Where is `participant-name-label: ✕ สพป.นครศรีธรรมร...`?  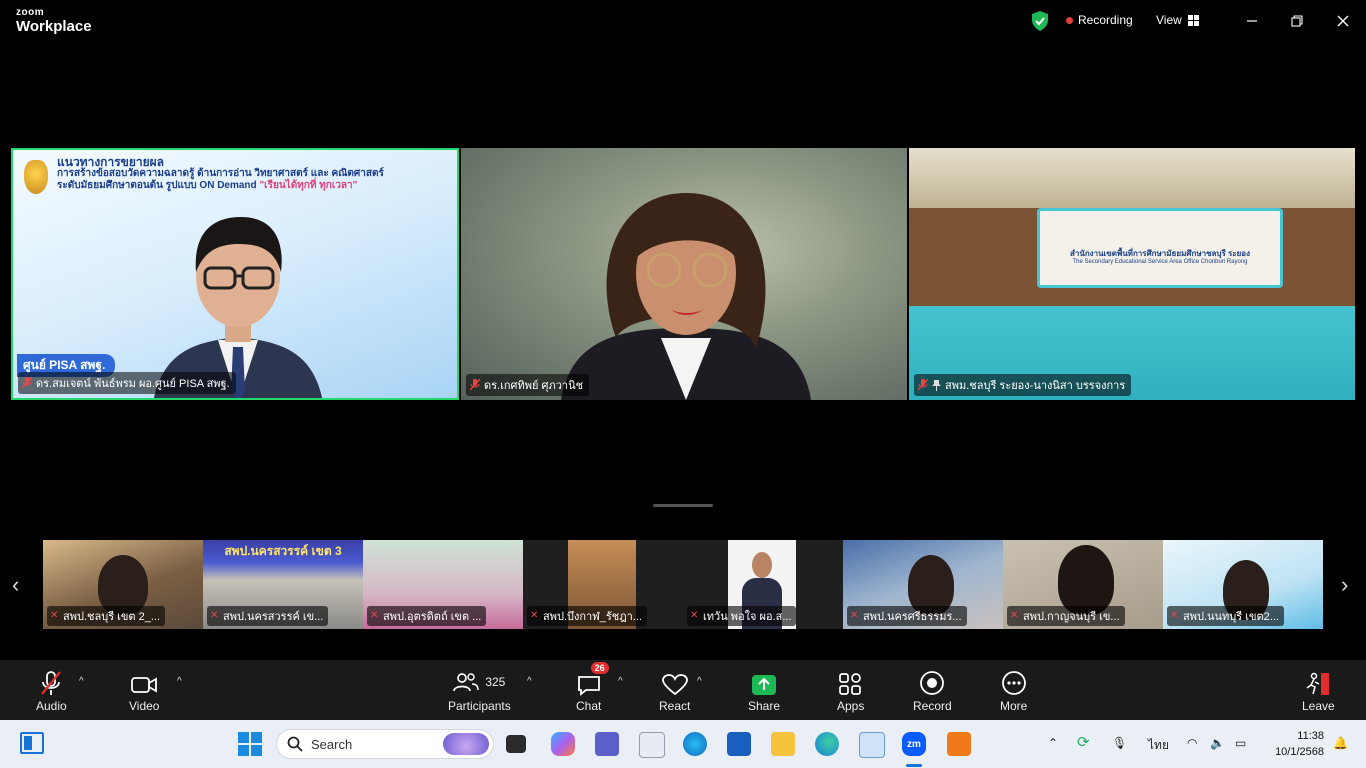
participant-name-label: ✕ สพป.นครศรีธรรมร... is located at coordinates (907, 616).